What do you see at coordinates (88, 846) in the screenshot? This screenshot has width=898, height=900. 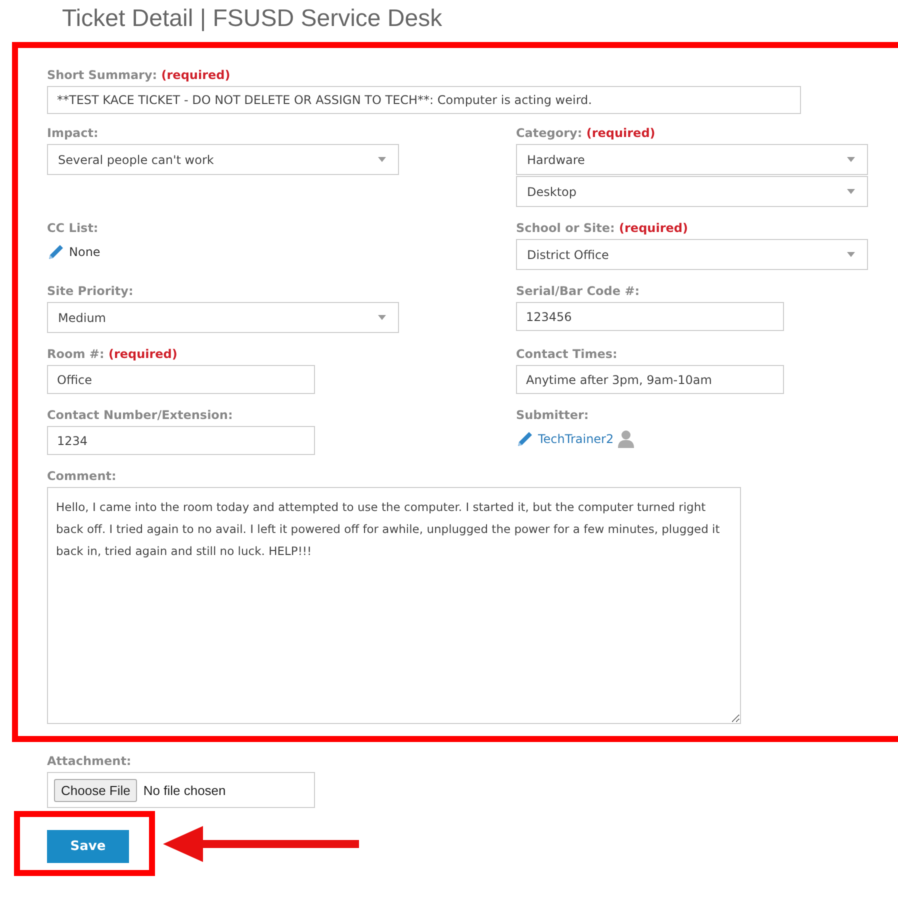 I see `save-button: Save` at bounding box center [88, 846].